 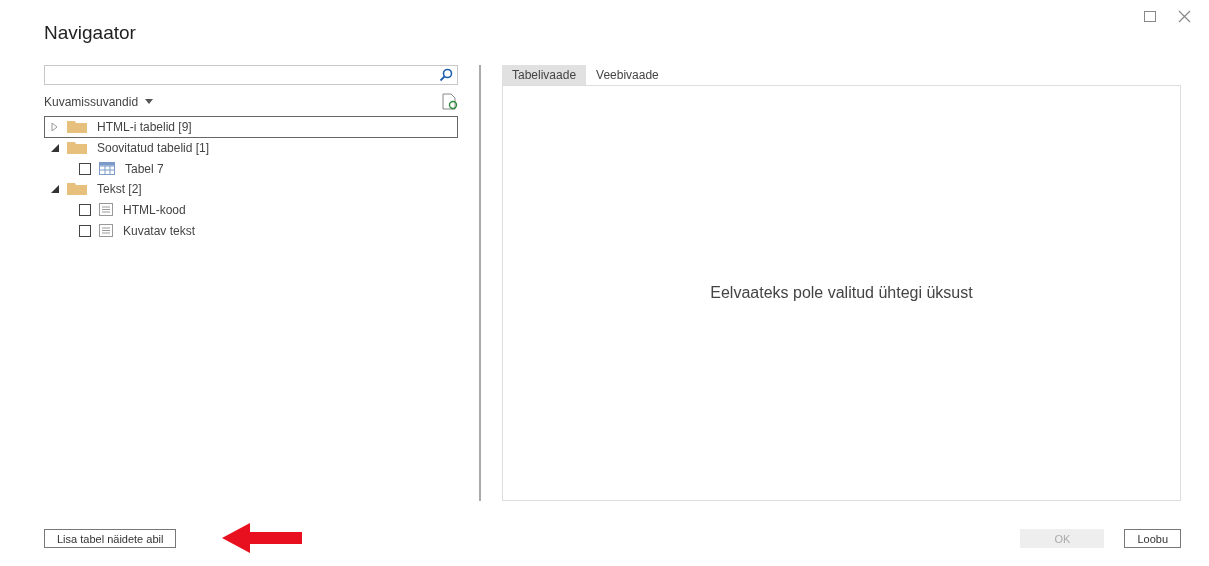 What do you see at coordinates (107, 168) in the screenshot?
I see `table-icon` at bounding box center [107, 168].